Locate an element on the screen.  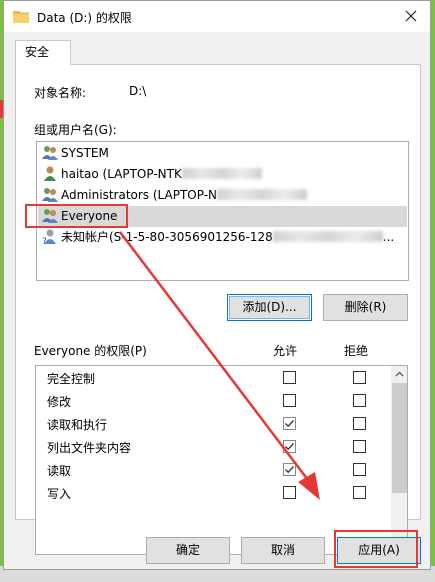
tab-security: 安全 is located at coordinates (43, 52).